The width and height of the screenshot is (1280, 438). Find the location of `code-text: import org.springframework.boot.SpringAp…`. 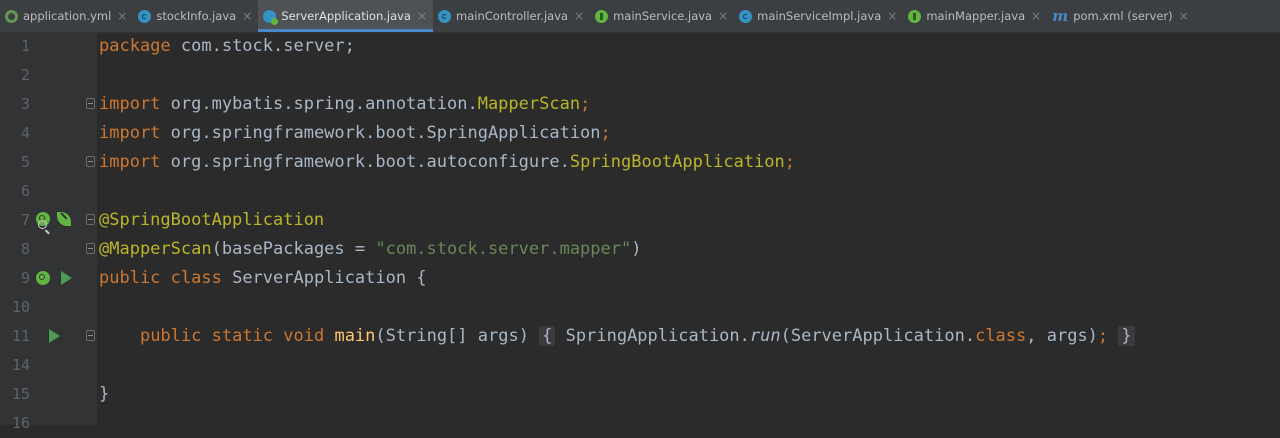

code-text: import org.springframework.boot.SpringAp… is located at coordinates (355, 133).